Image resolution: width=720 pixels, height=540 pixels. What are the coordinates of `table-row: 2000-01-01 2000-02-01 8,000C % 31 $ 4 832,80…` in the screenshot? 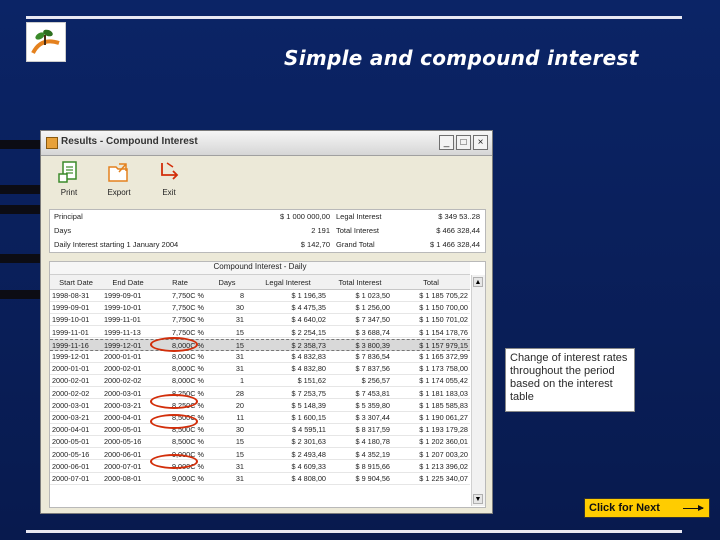 It's located at (260, 369).